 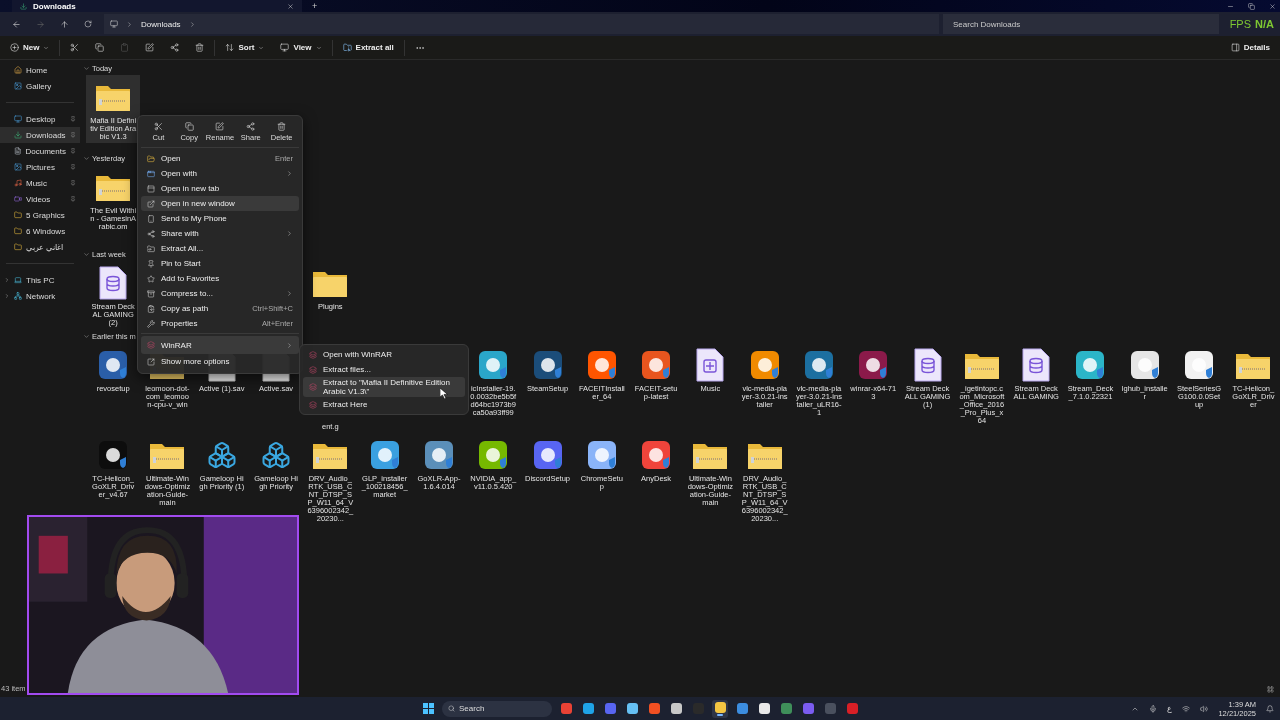 What do you see at coordinates (220, 361) in the screenshot?
I see `menu-item: Show more options` at bounding box center [220, 361].